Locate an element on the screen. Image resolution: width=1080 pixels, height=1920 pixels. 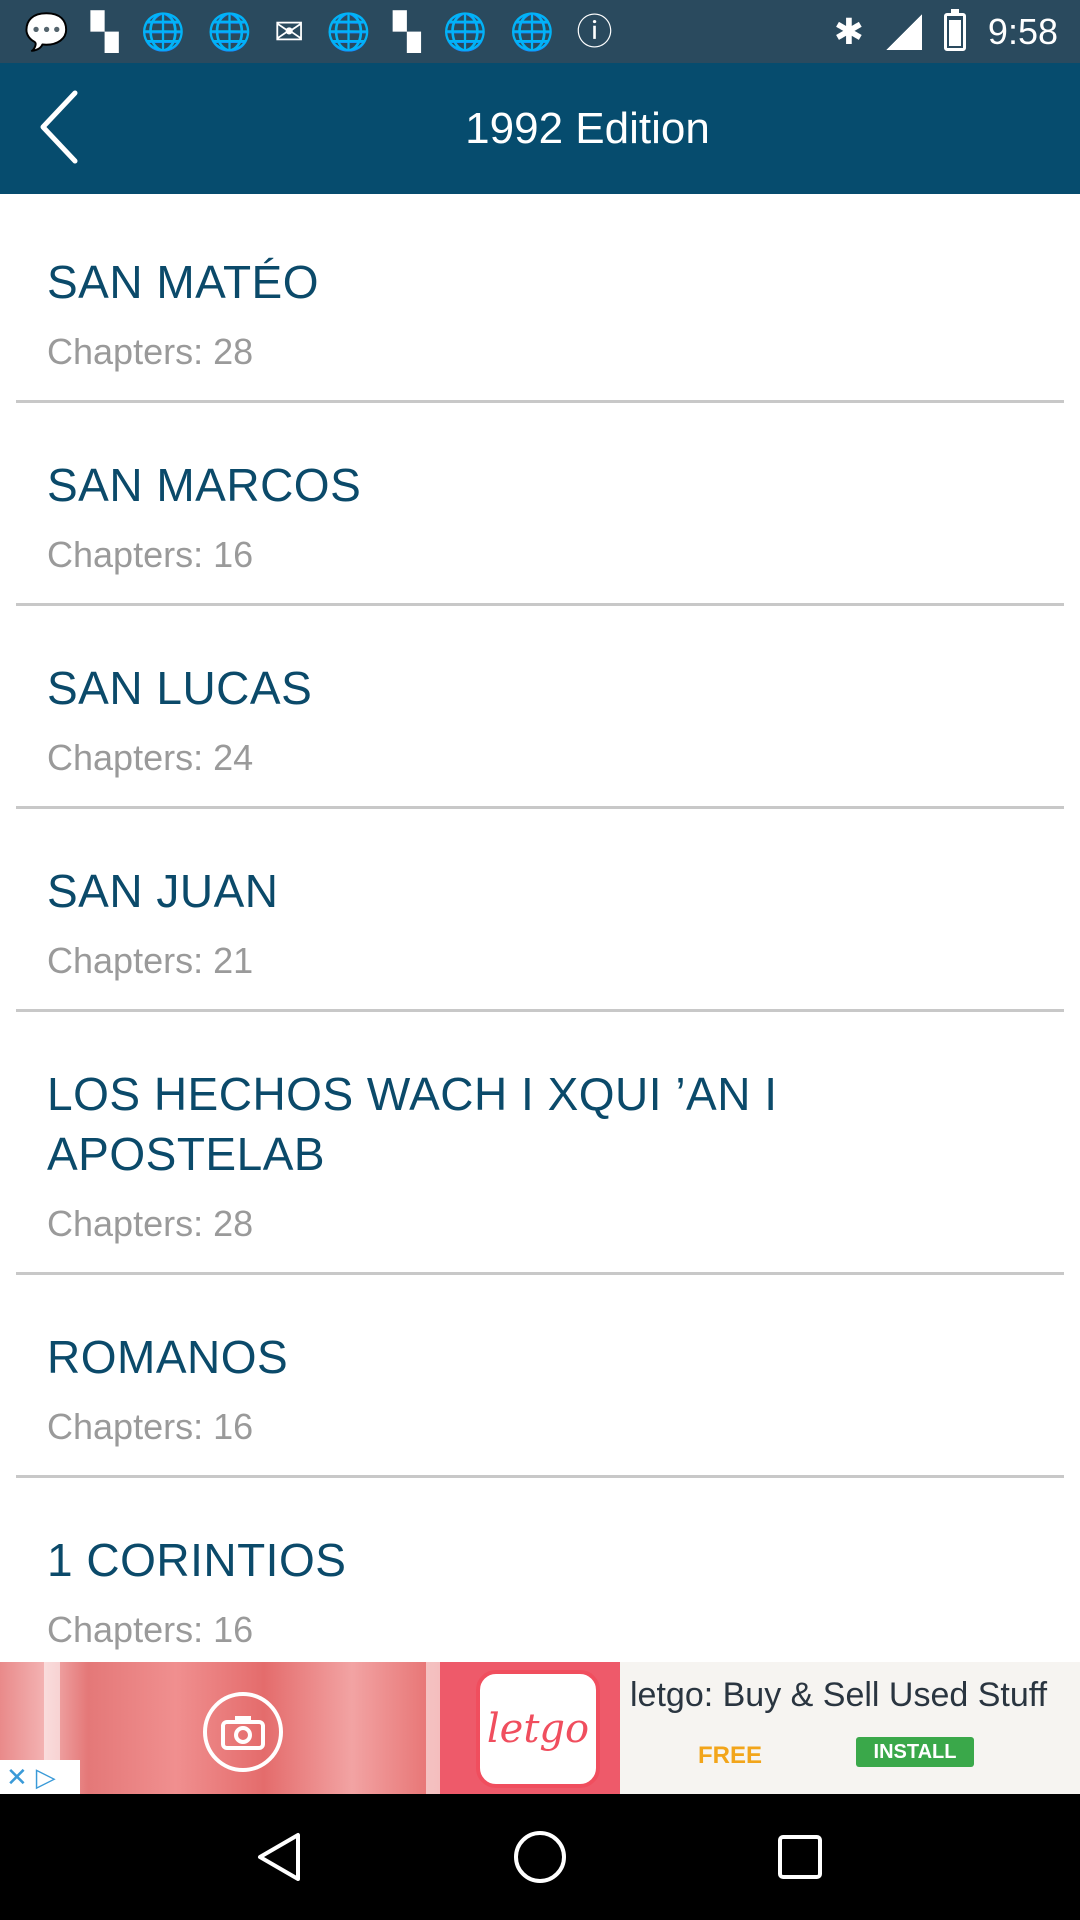
bluetooth-icon: ✱ is located at coordinates (848, 31).